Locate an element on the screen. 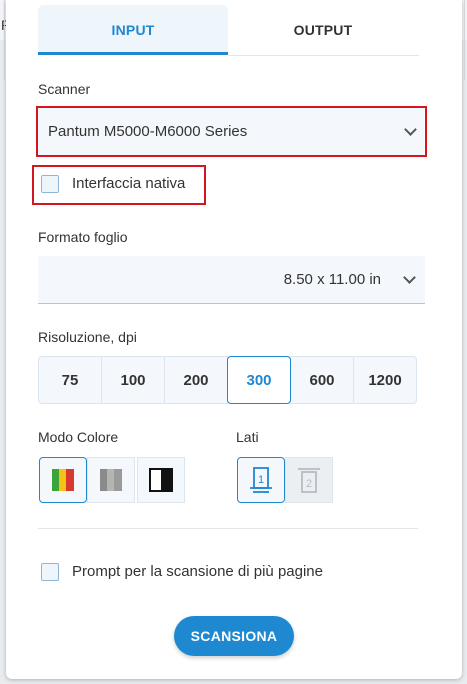  tab-input-label: INPUT is located at coordinates (133, 30).